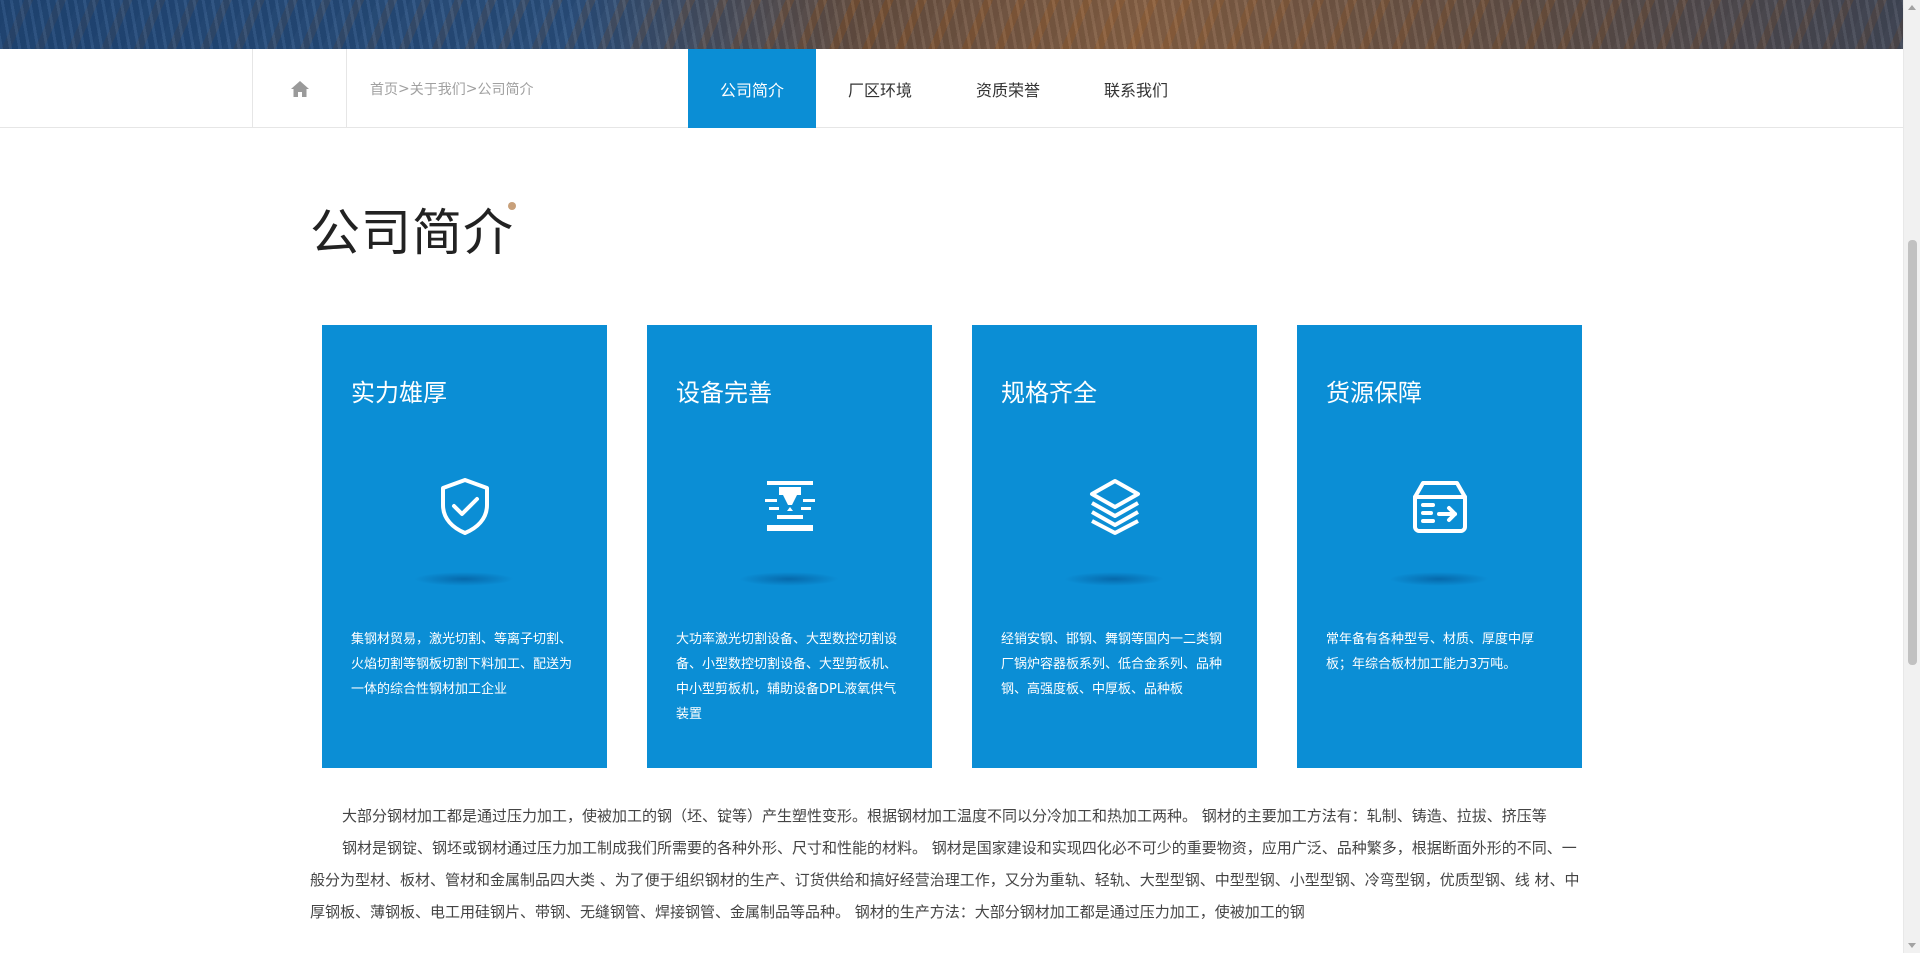 The image size is (1920, 953). I want to click on scrollbar-thumb, so click(1912, 452).